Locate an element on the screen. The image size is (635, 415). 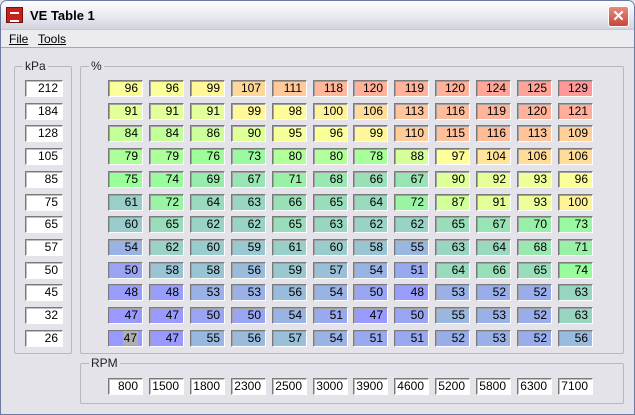
ve-cell: 111 is located at coordinates (289, 88).